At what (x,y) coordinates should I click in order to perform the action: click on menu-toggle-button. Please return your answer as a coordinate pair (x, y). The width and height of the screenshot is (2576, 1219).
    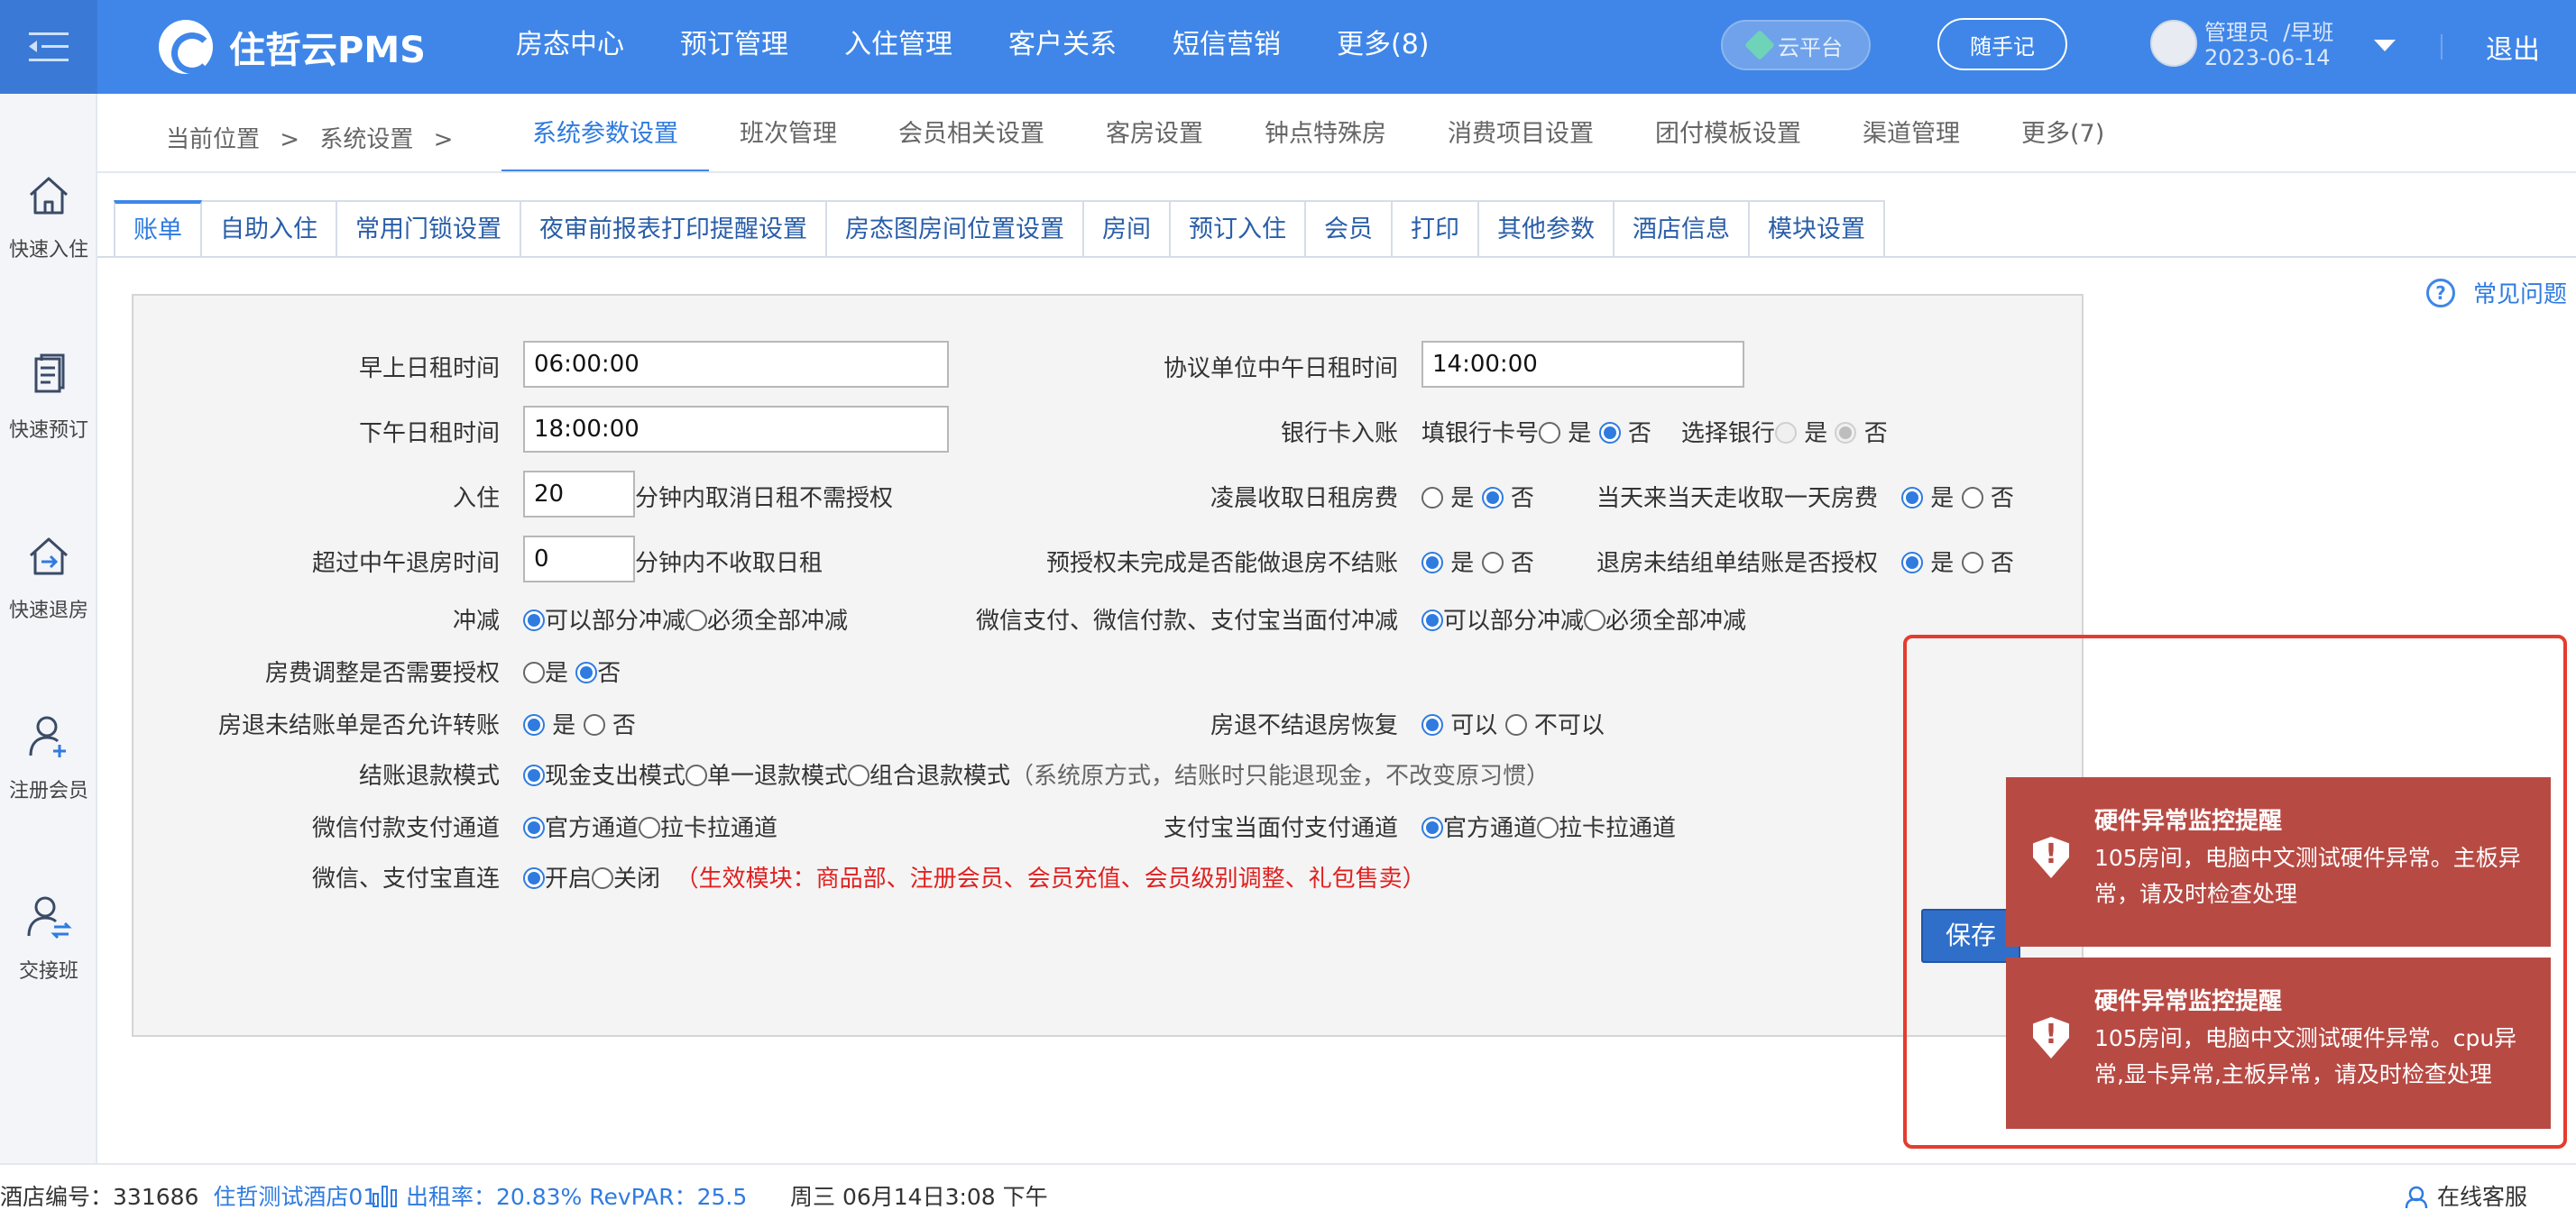
    Looking at the image, I should click on (48, 47).